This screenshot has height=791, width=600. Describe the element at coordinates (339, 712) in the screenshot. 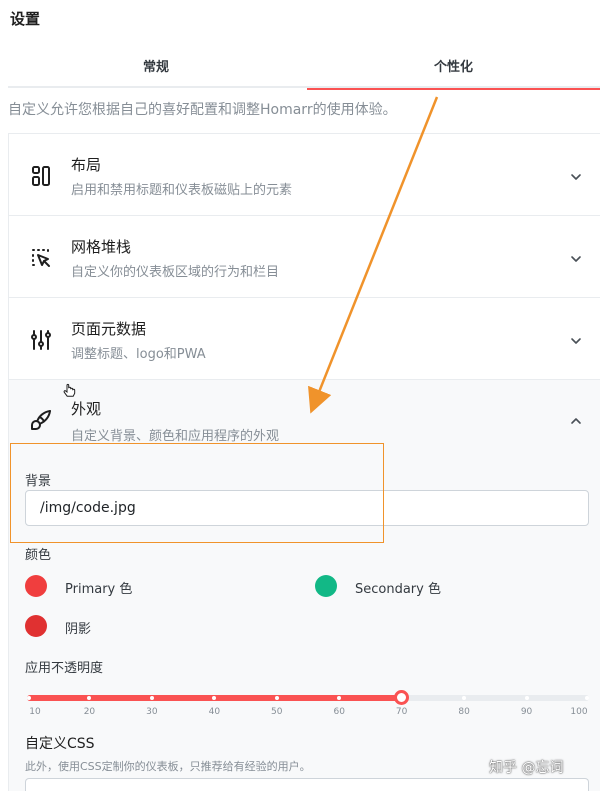

I see `slider-mark-label: 60` at that location.